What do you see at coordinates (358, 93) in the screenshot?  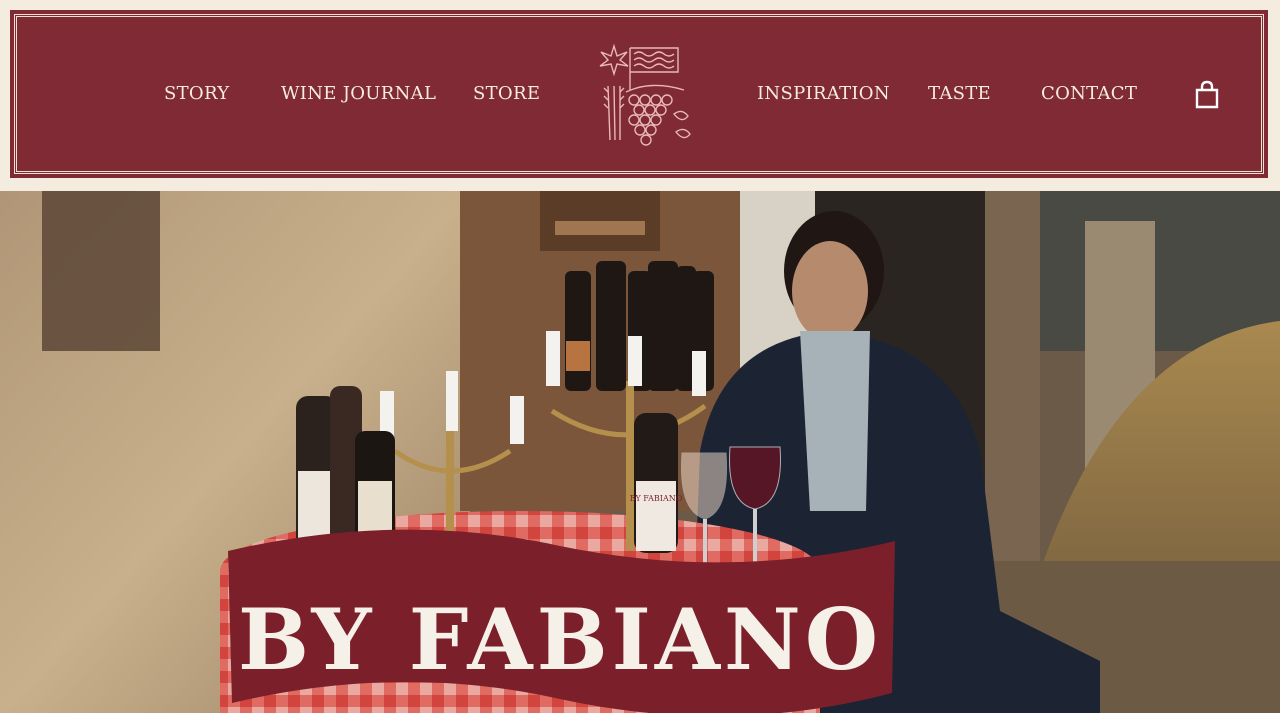 I see `nav-wine-journal: WINE JOURNAL` at bounding box center [358, 93].